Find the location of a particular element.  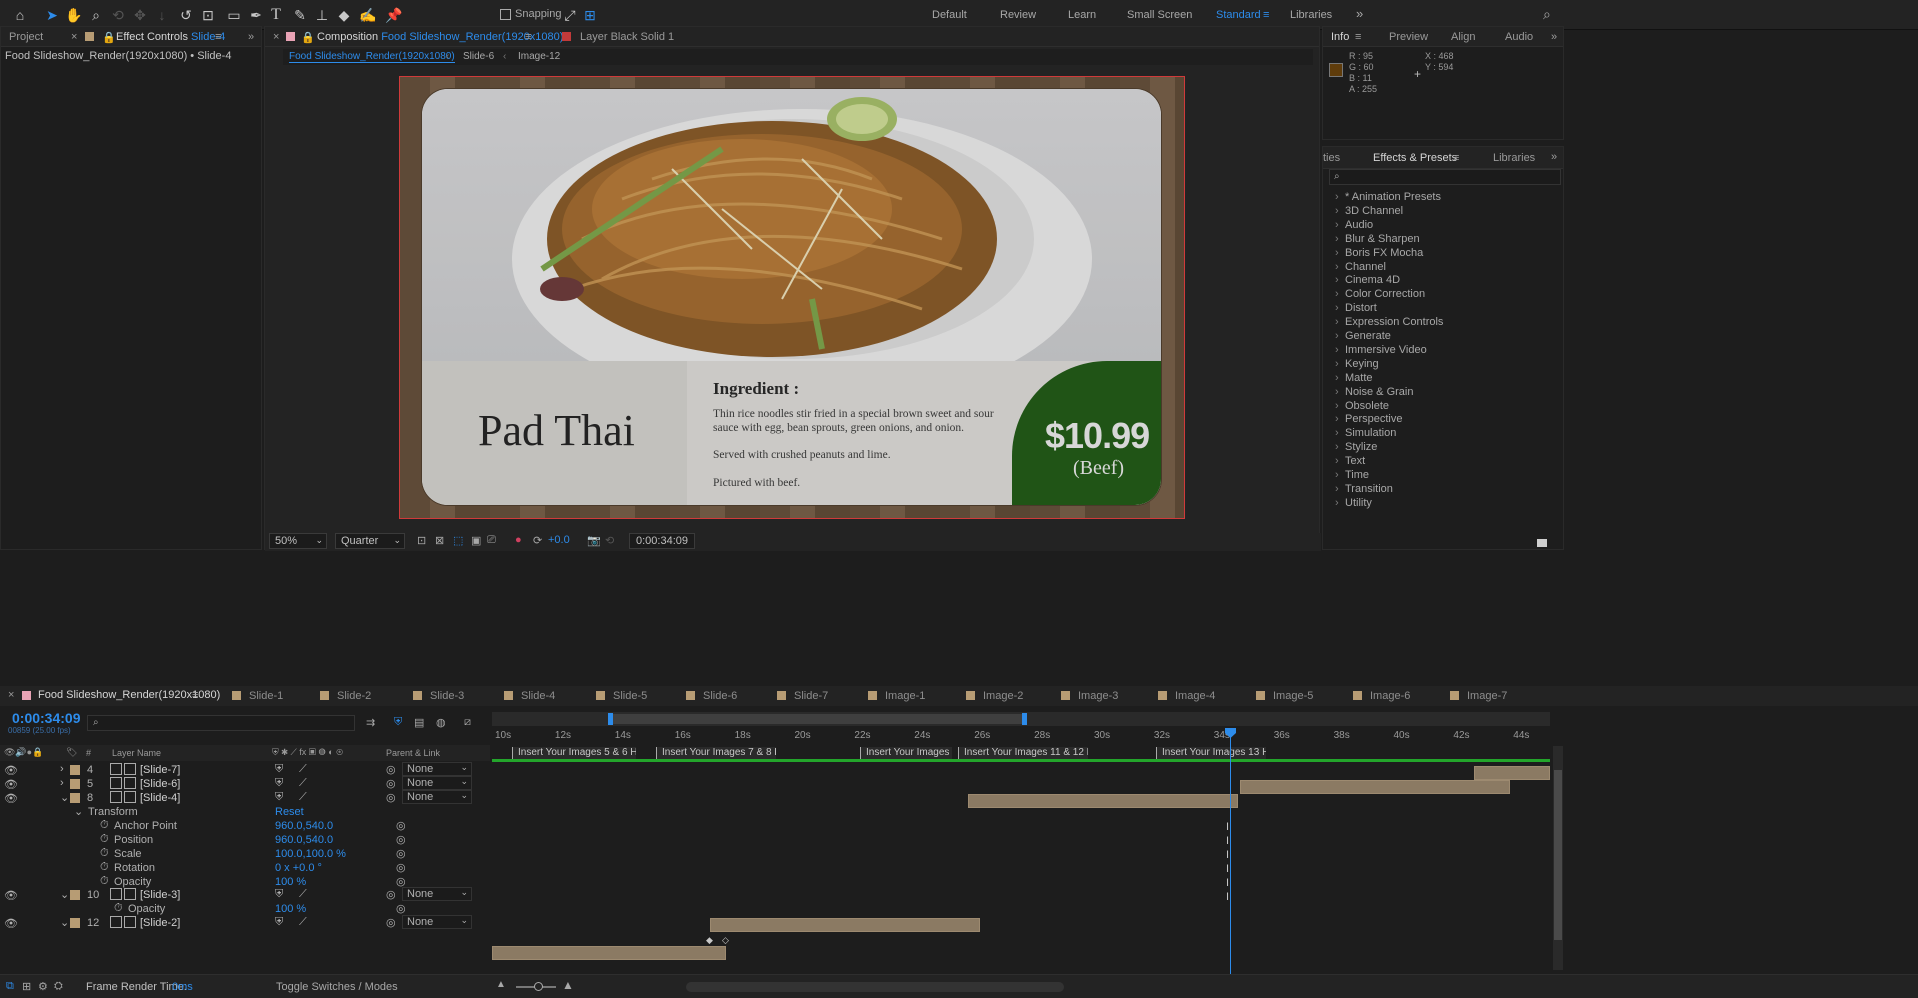

timeline-tab-image-1: Image-1 is located at coordinates (896, 696).